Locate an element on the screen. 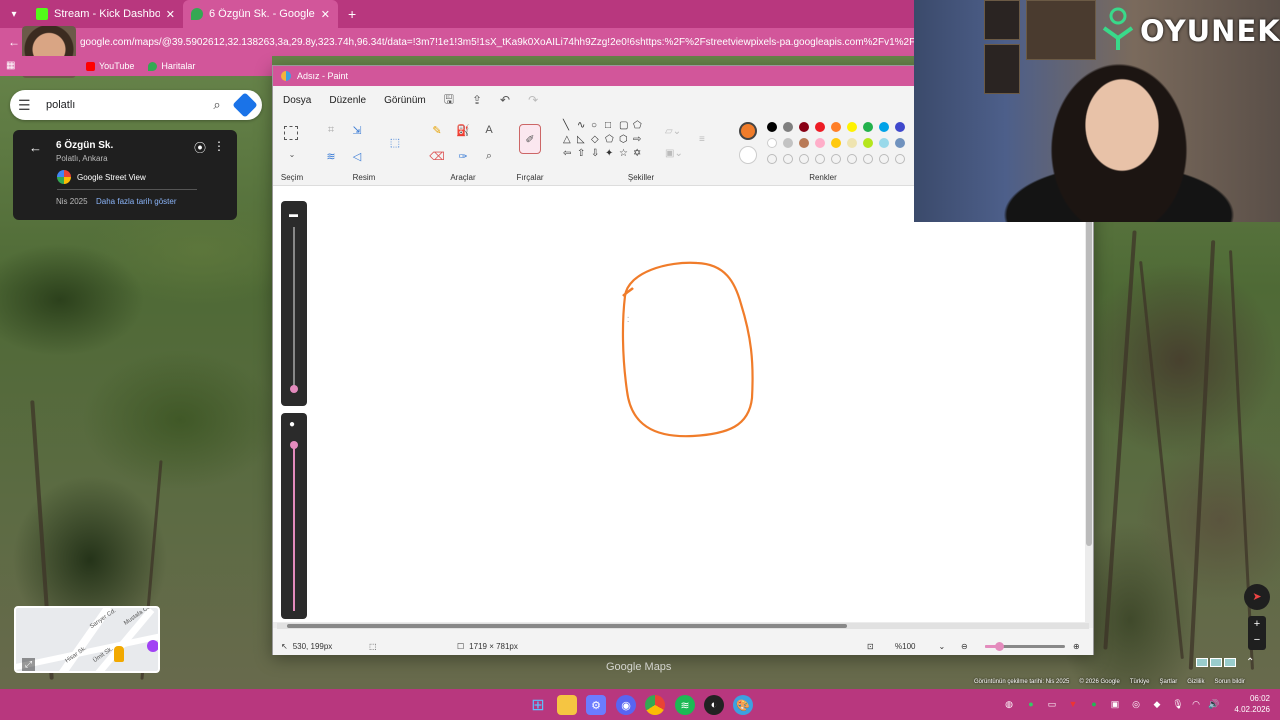 The image size is (1280, 720). outline-icon: ▱⌄ is located at coordinates (673, 131).